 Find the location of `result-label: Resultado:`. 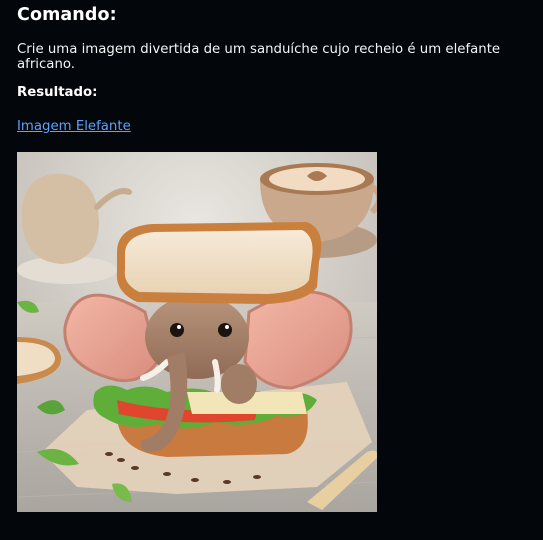

result-label: Resultado: is located at coordinates (57, 92).